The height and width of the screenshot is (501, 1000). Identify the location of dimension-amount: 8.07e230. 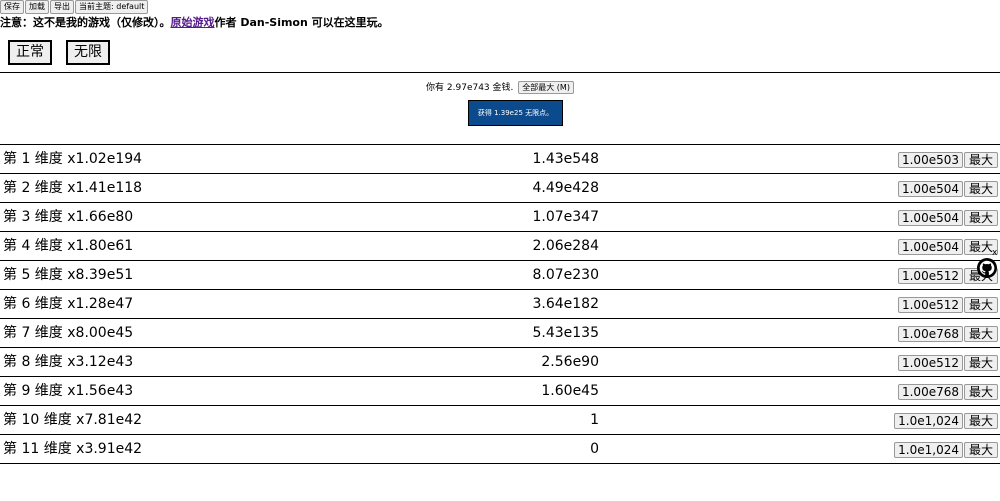
(565, 275).